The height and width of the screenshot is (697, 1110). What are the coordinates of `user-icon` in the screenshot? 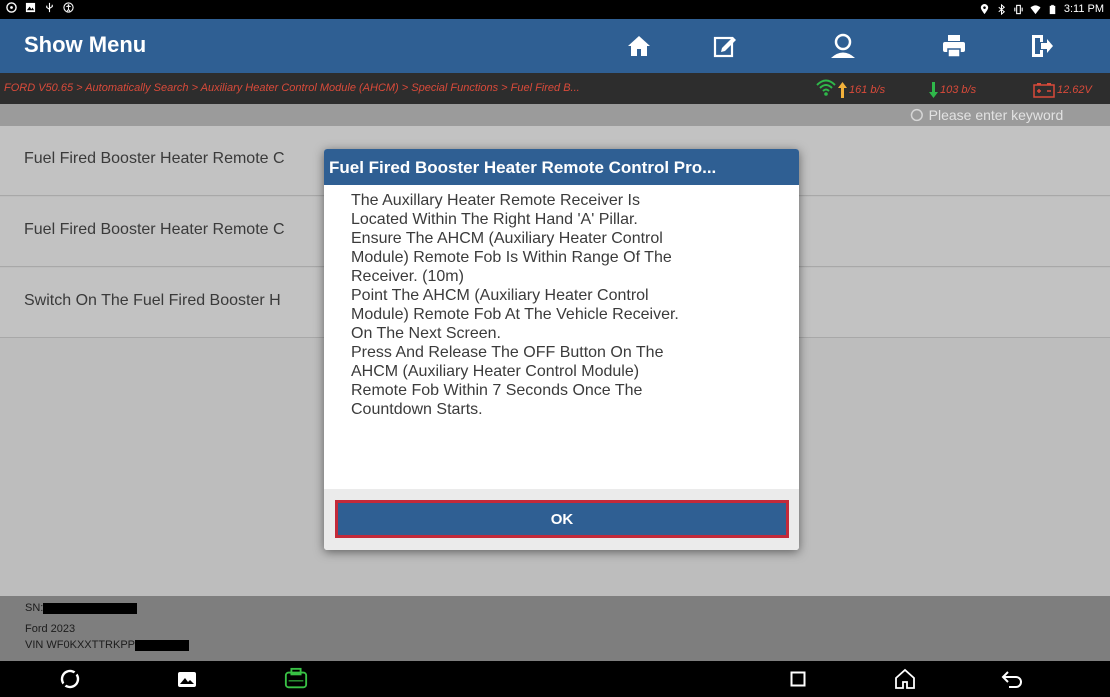 It's located at (843, 45).